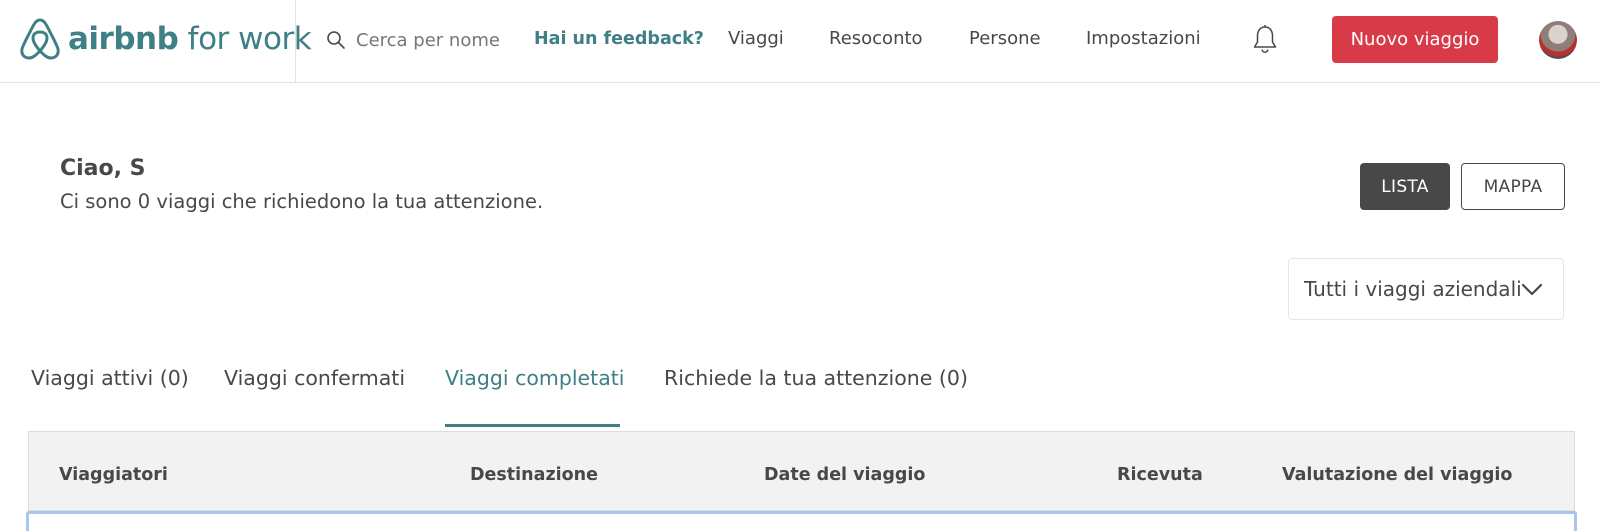  Describe the element at coordinates (190, 38) in the screenshot. I see `logo-wordmark: airbnb for work` at that location.